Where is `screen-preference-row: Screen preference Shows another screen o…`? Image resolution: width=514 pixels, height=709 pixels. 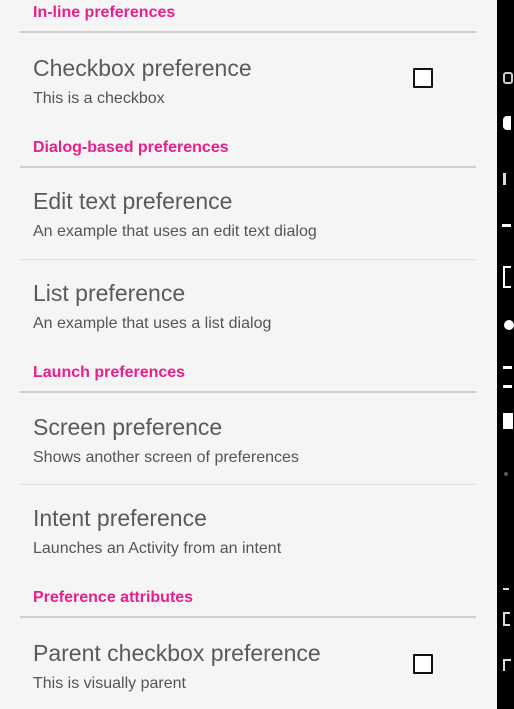
screen-preference-row: Screen preference Shows another screen o… is located at coordinates (248, 438).